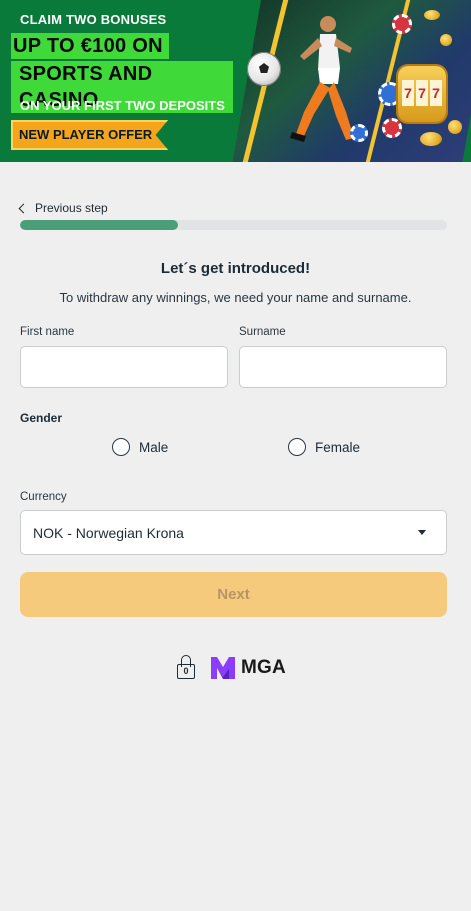  What do you see at coordinates (122, 105) in the screenshot?
I see `banner-sub-text: ON YOUR FIRST TWO DEPOSITS` at bounding box center [122, 105].